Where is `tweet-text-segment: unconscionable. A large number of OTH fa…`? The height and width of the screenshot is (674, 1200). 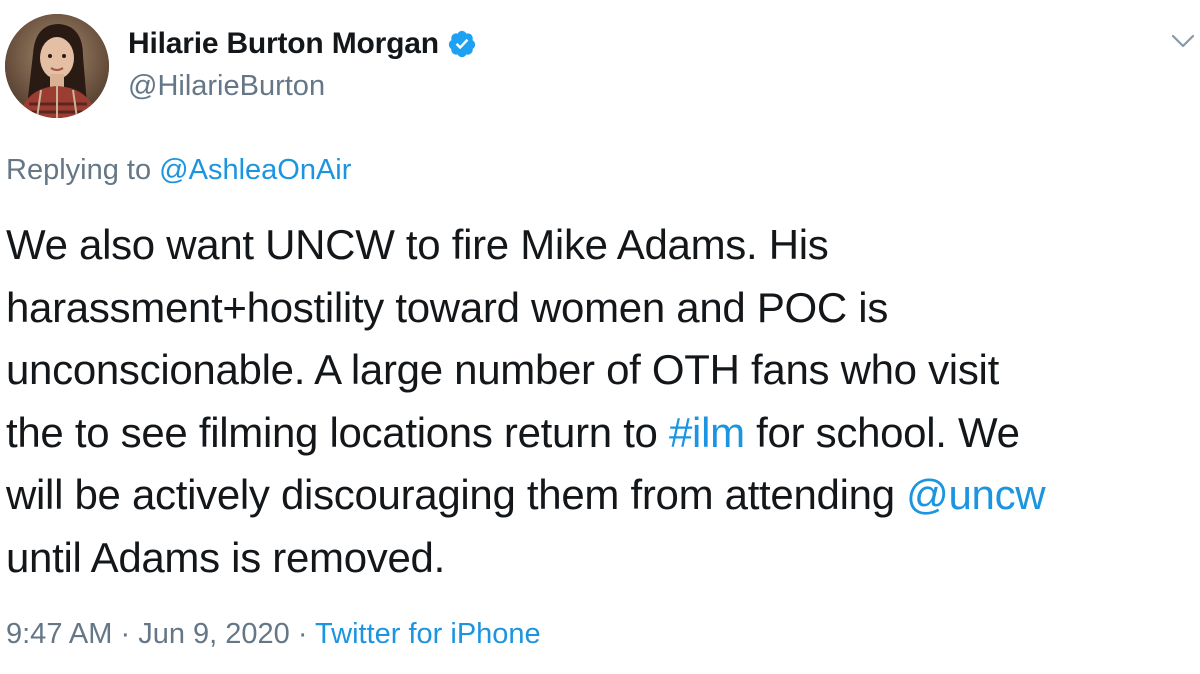
tweet-text-segment: unconscionable. A large number of OTH fa… is located at coordinates (502, 369).